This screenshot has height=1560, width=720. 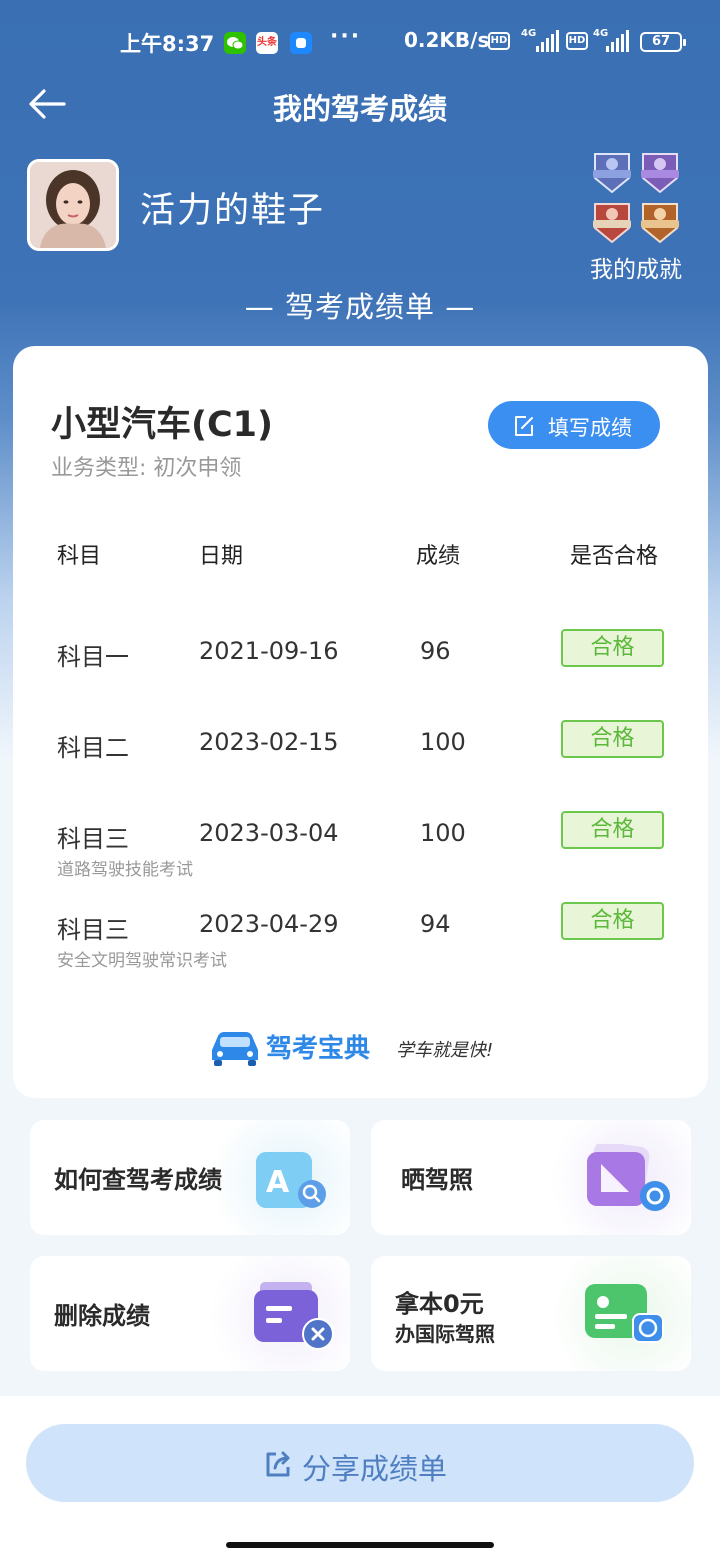 What do you see at coordinates (531, 1177) in the screenshot?
I see `show-license-tile: 晒驾照` at bounding box center [531, 1177].